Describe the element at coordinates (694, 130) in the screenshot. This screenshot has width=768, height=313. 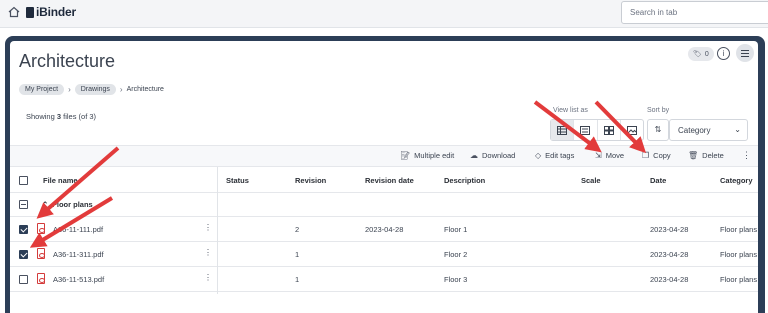
I see `sort-select-value: Category` at that location.